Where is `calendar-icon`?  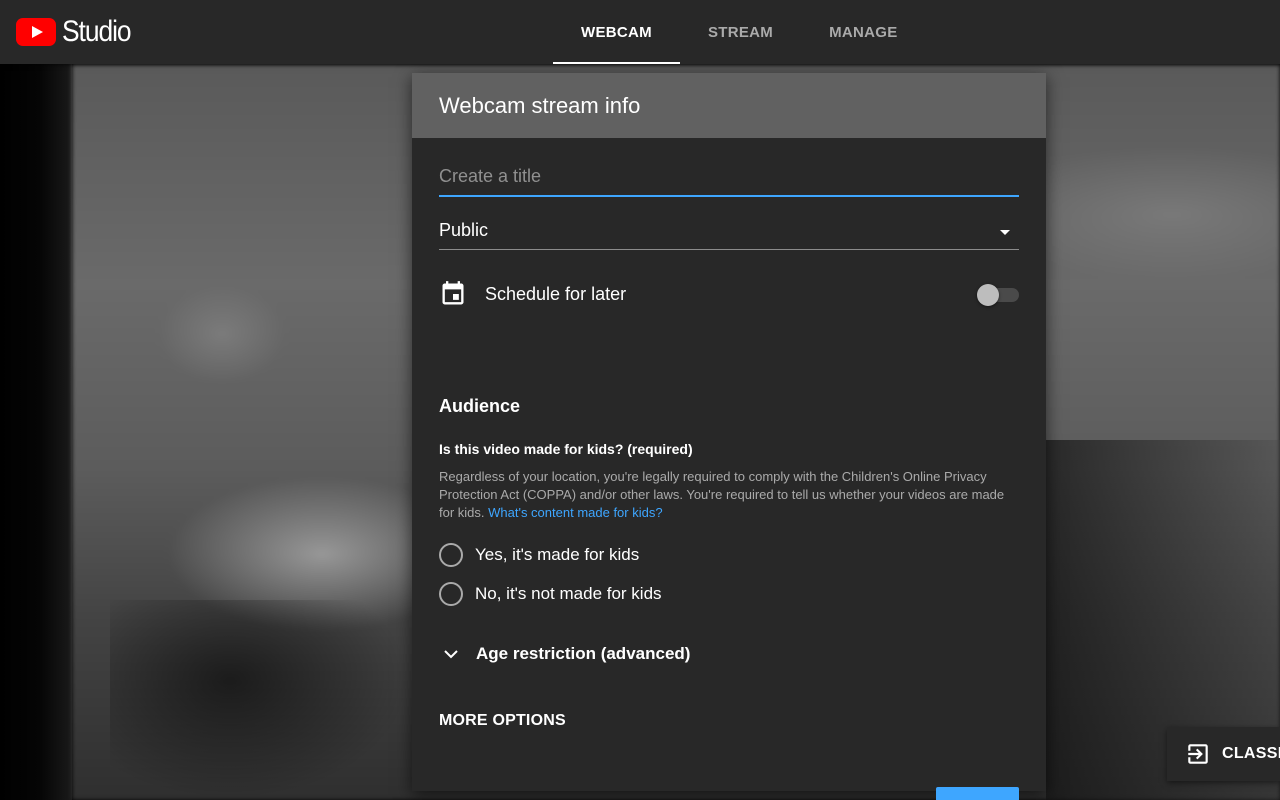
calendar-icon is located at coordinates (453, 293).